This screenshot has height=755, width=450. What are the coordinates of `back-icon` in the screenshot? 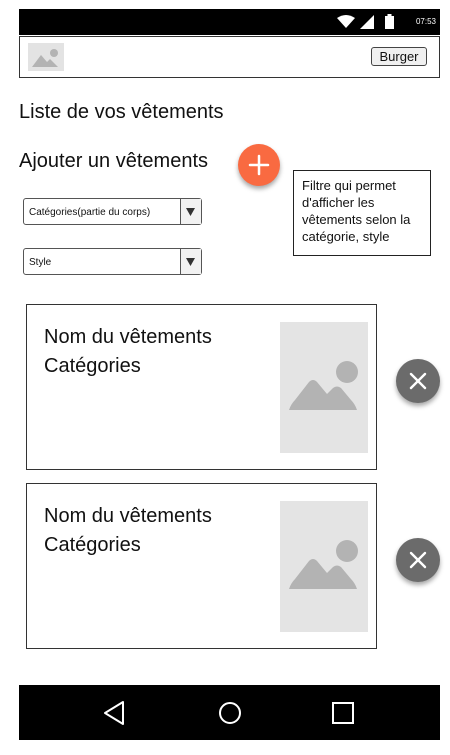 It's located at (114, 713).